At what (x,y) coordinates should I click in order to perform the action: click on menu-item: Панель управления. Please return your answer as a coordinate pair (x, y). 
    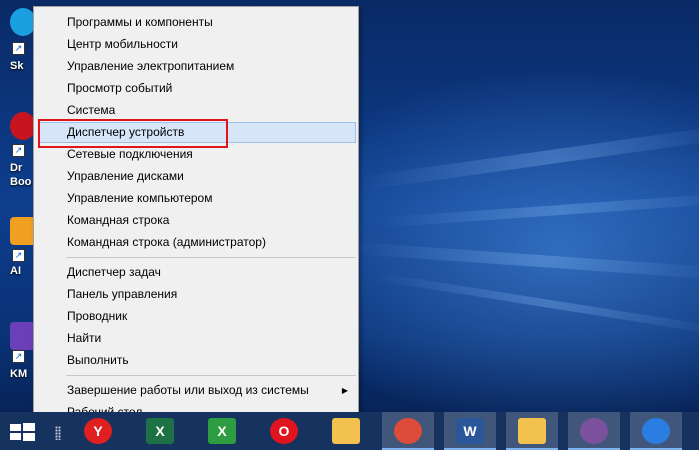
    Looking at the image, I should click on (197, 294).